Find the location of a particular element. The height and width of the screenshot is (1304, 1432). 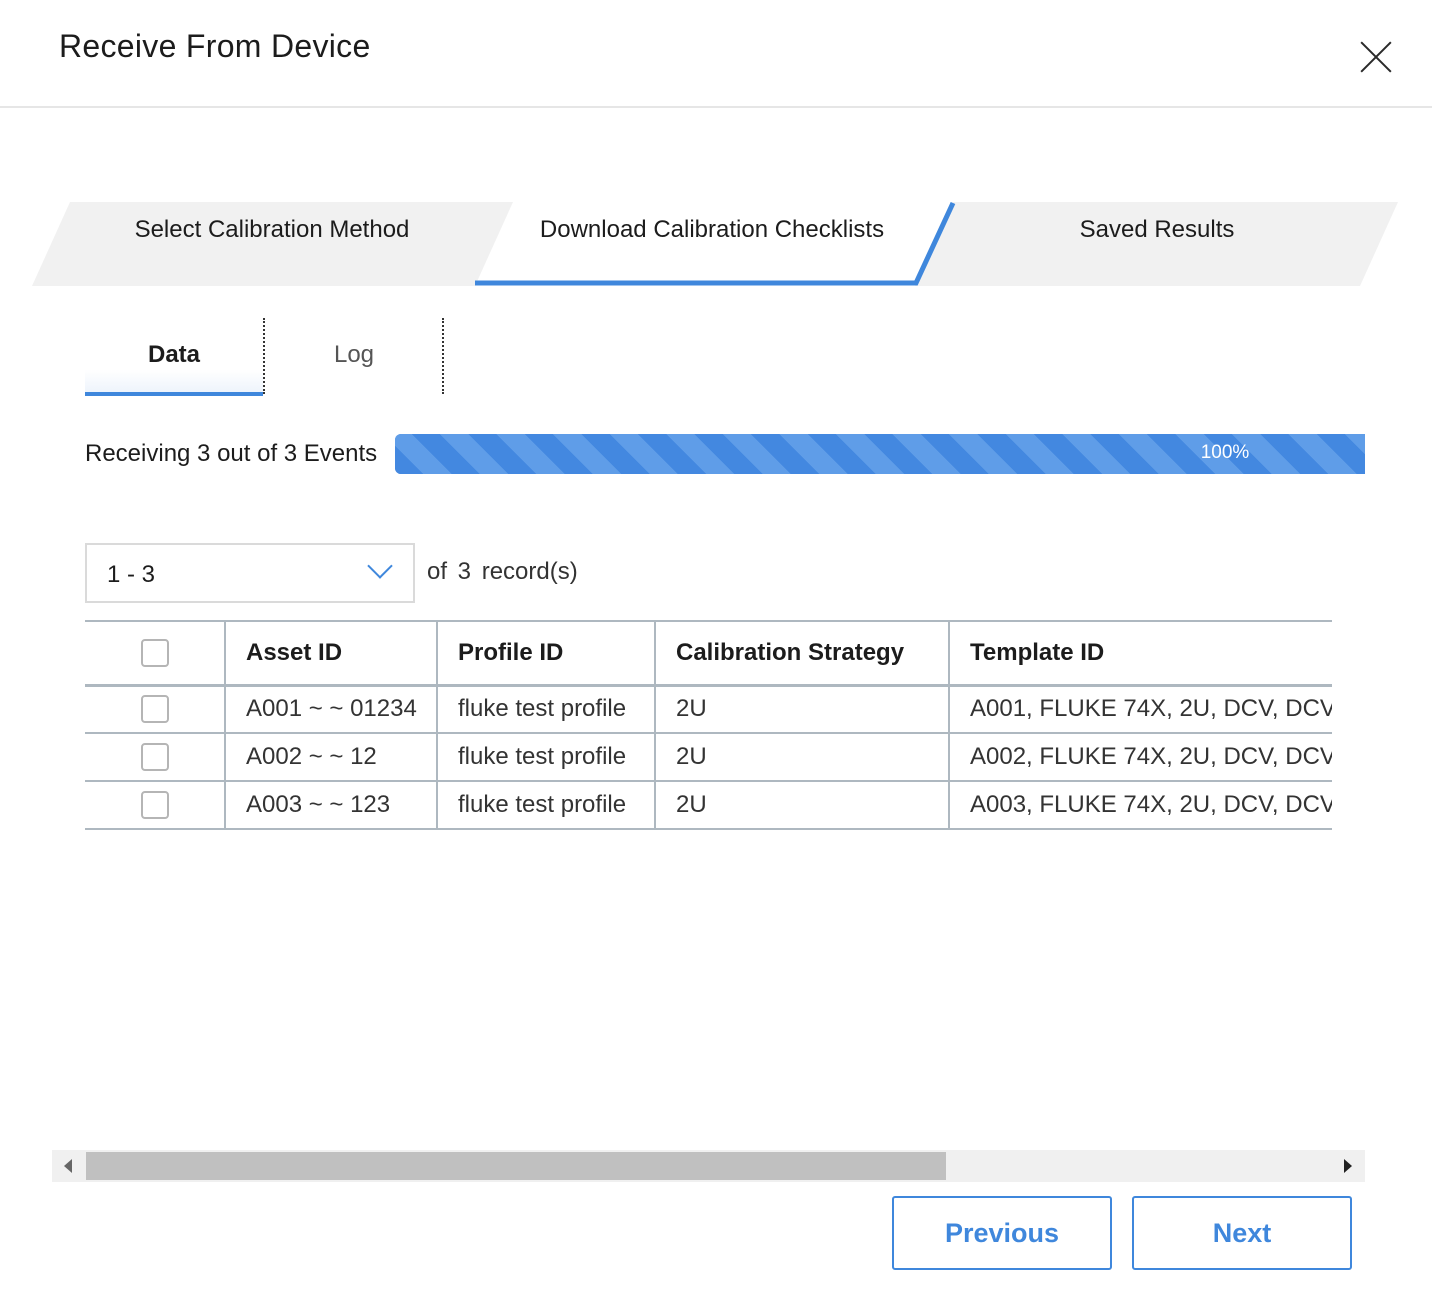

cell-template-id: A002, FLUKE 74X, 2U, DCV, DCV is located at coordinates (1140, 757).